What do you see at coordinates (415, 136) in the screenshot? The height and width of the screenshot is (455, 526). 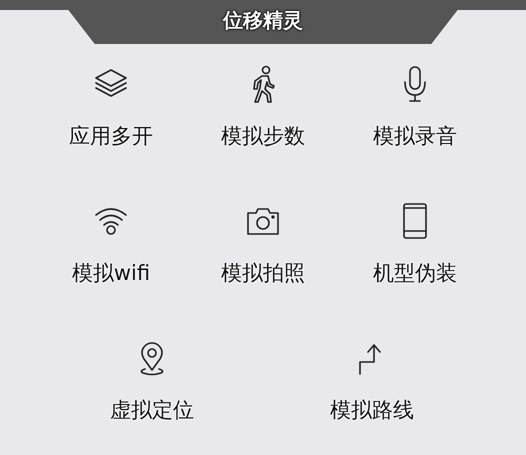 I see `feature-label: 模拟录音` at bounding box center [415, 136].